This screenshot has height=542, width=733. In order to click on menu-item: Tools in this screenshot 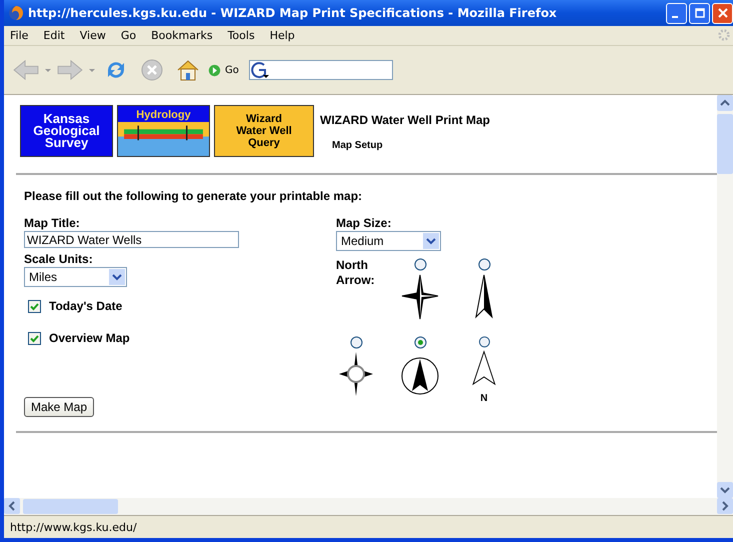, I will do `click(241, 35)`.